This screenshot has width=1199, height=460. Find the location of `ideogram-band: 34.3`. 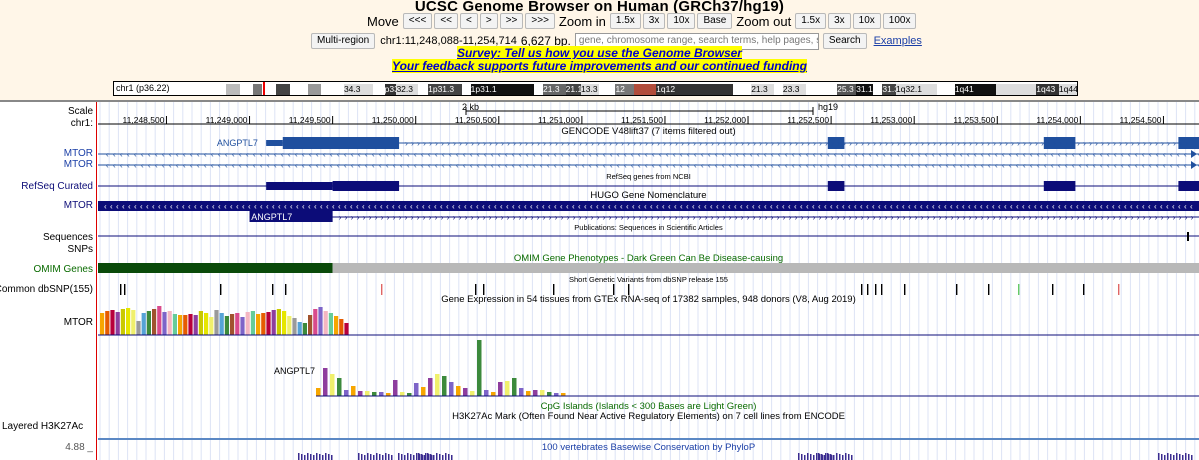

ideogram-band: 34.3 is located at coordinates (358, 89).